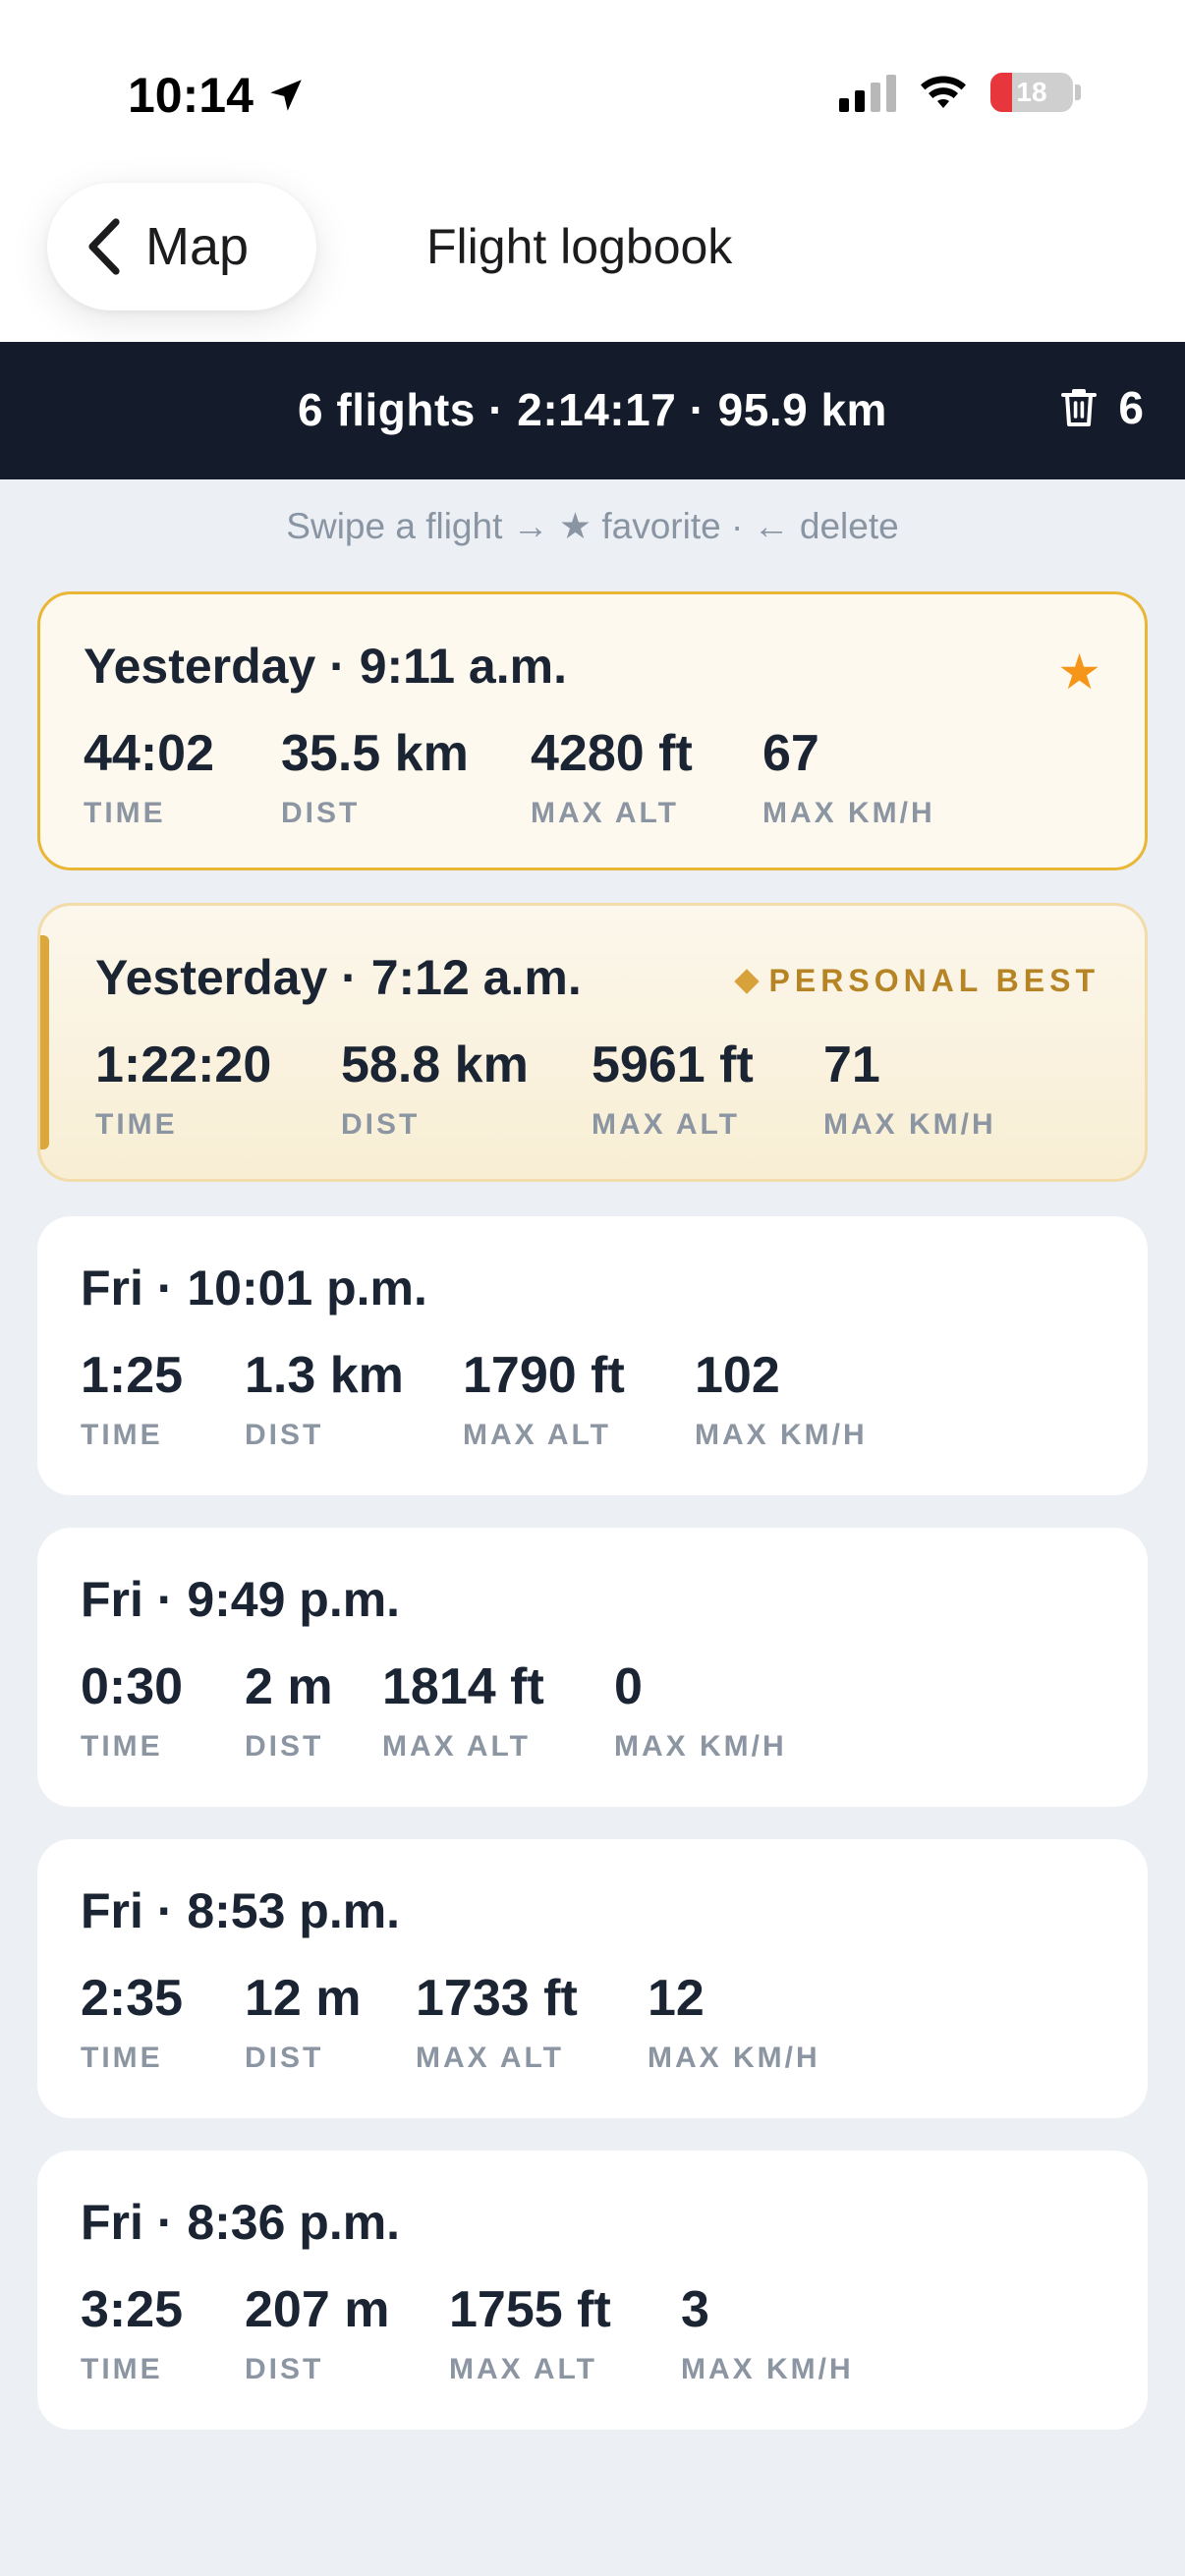 This screenshot has width=1185, height=2576. Describe the element at coordinates (917, 981) in the screenshot. I see `personal-best-badge: PERSONAL BEST` at that location.